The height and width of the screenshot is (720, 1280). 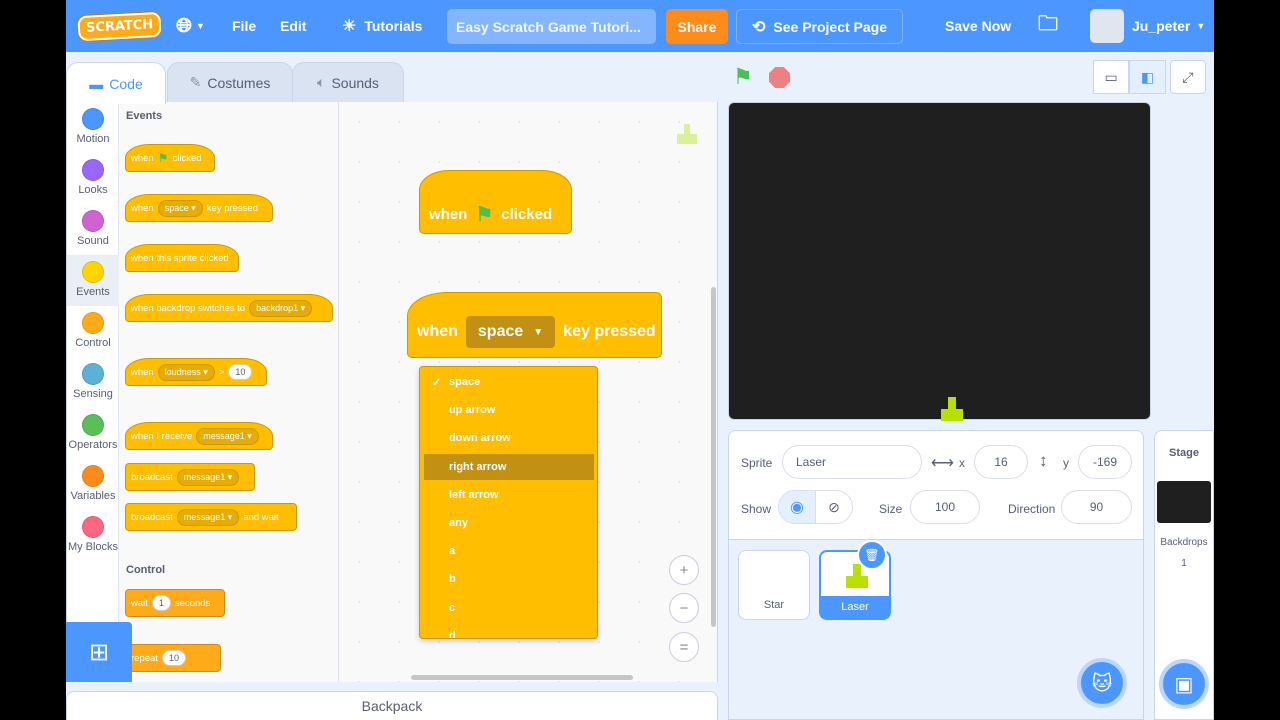 I want to click on share-button: Share, so click(x=697, y=26).